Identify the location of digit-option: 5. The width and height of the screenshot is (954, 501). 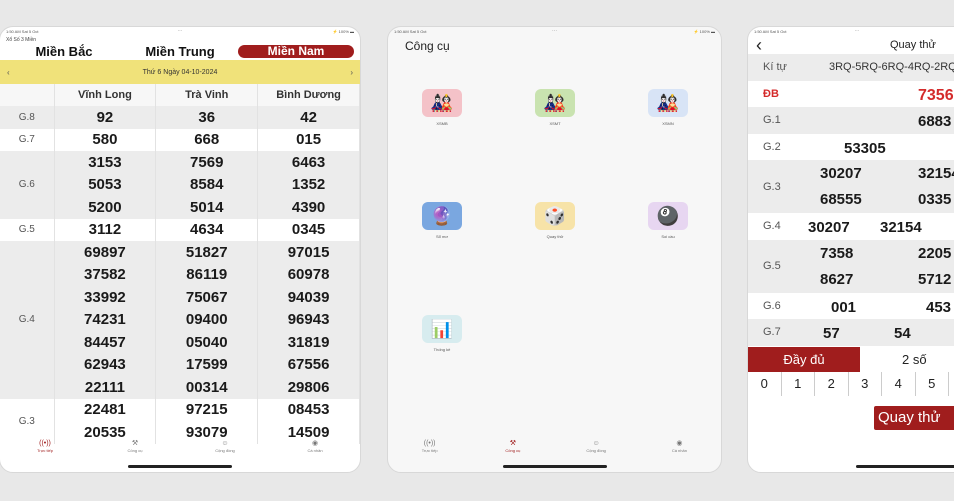
(932, 383).